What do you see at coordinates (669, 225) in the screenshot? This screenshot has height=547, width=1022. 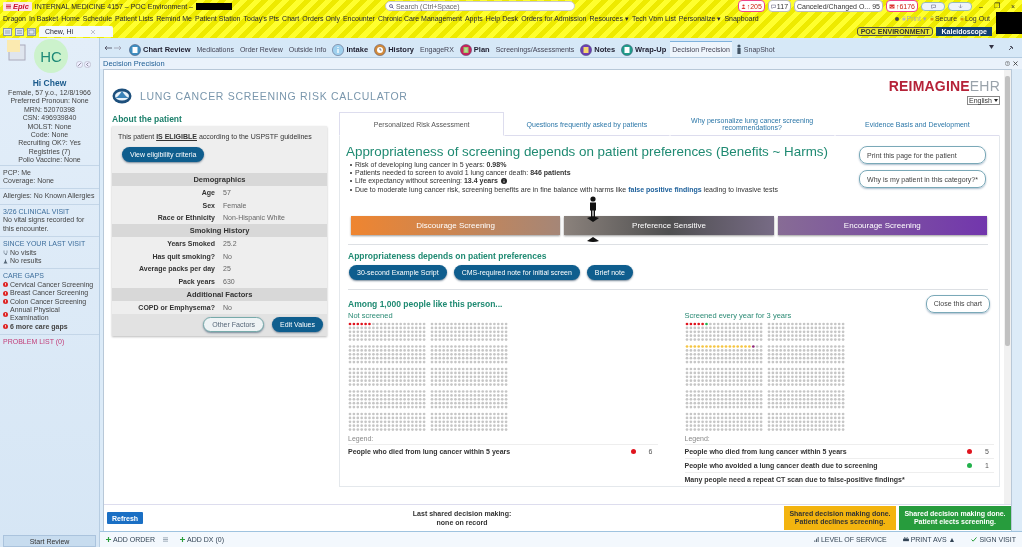 I see `scale-segment: Preference Sensitive` at bounding box center [669, 225].